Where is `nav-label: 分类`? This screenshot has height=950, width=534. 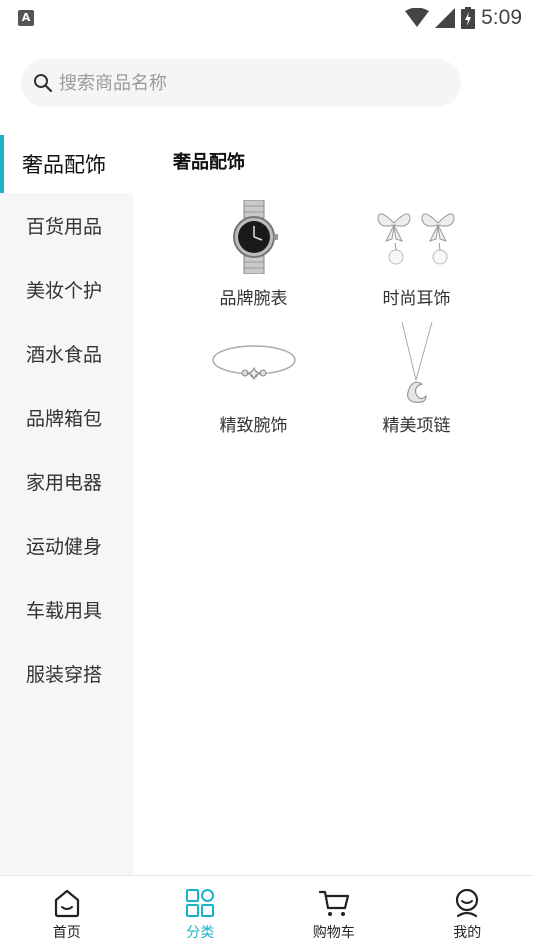 nav-label: 分类 is located at coordinates (200, 933).